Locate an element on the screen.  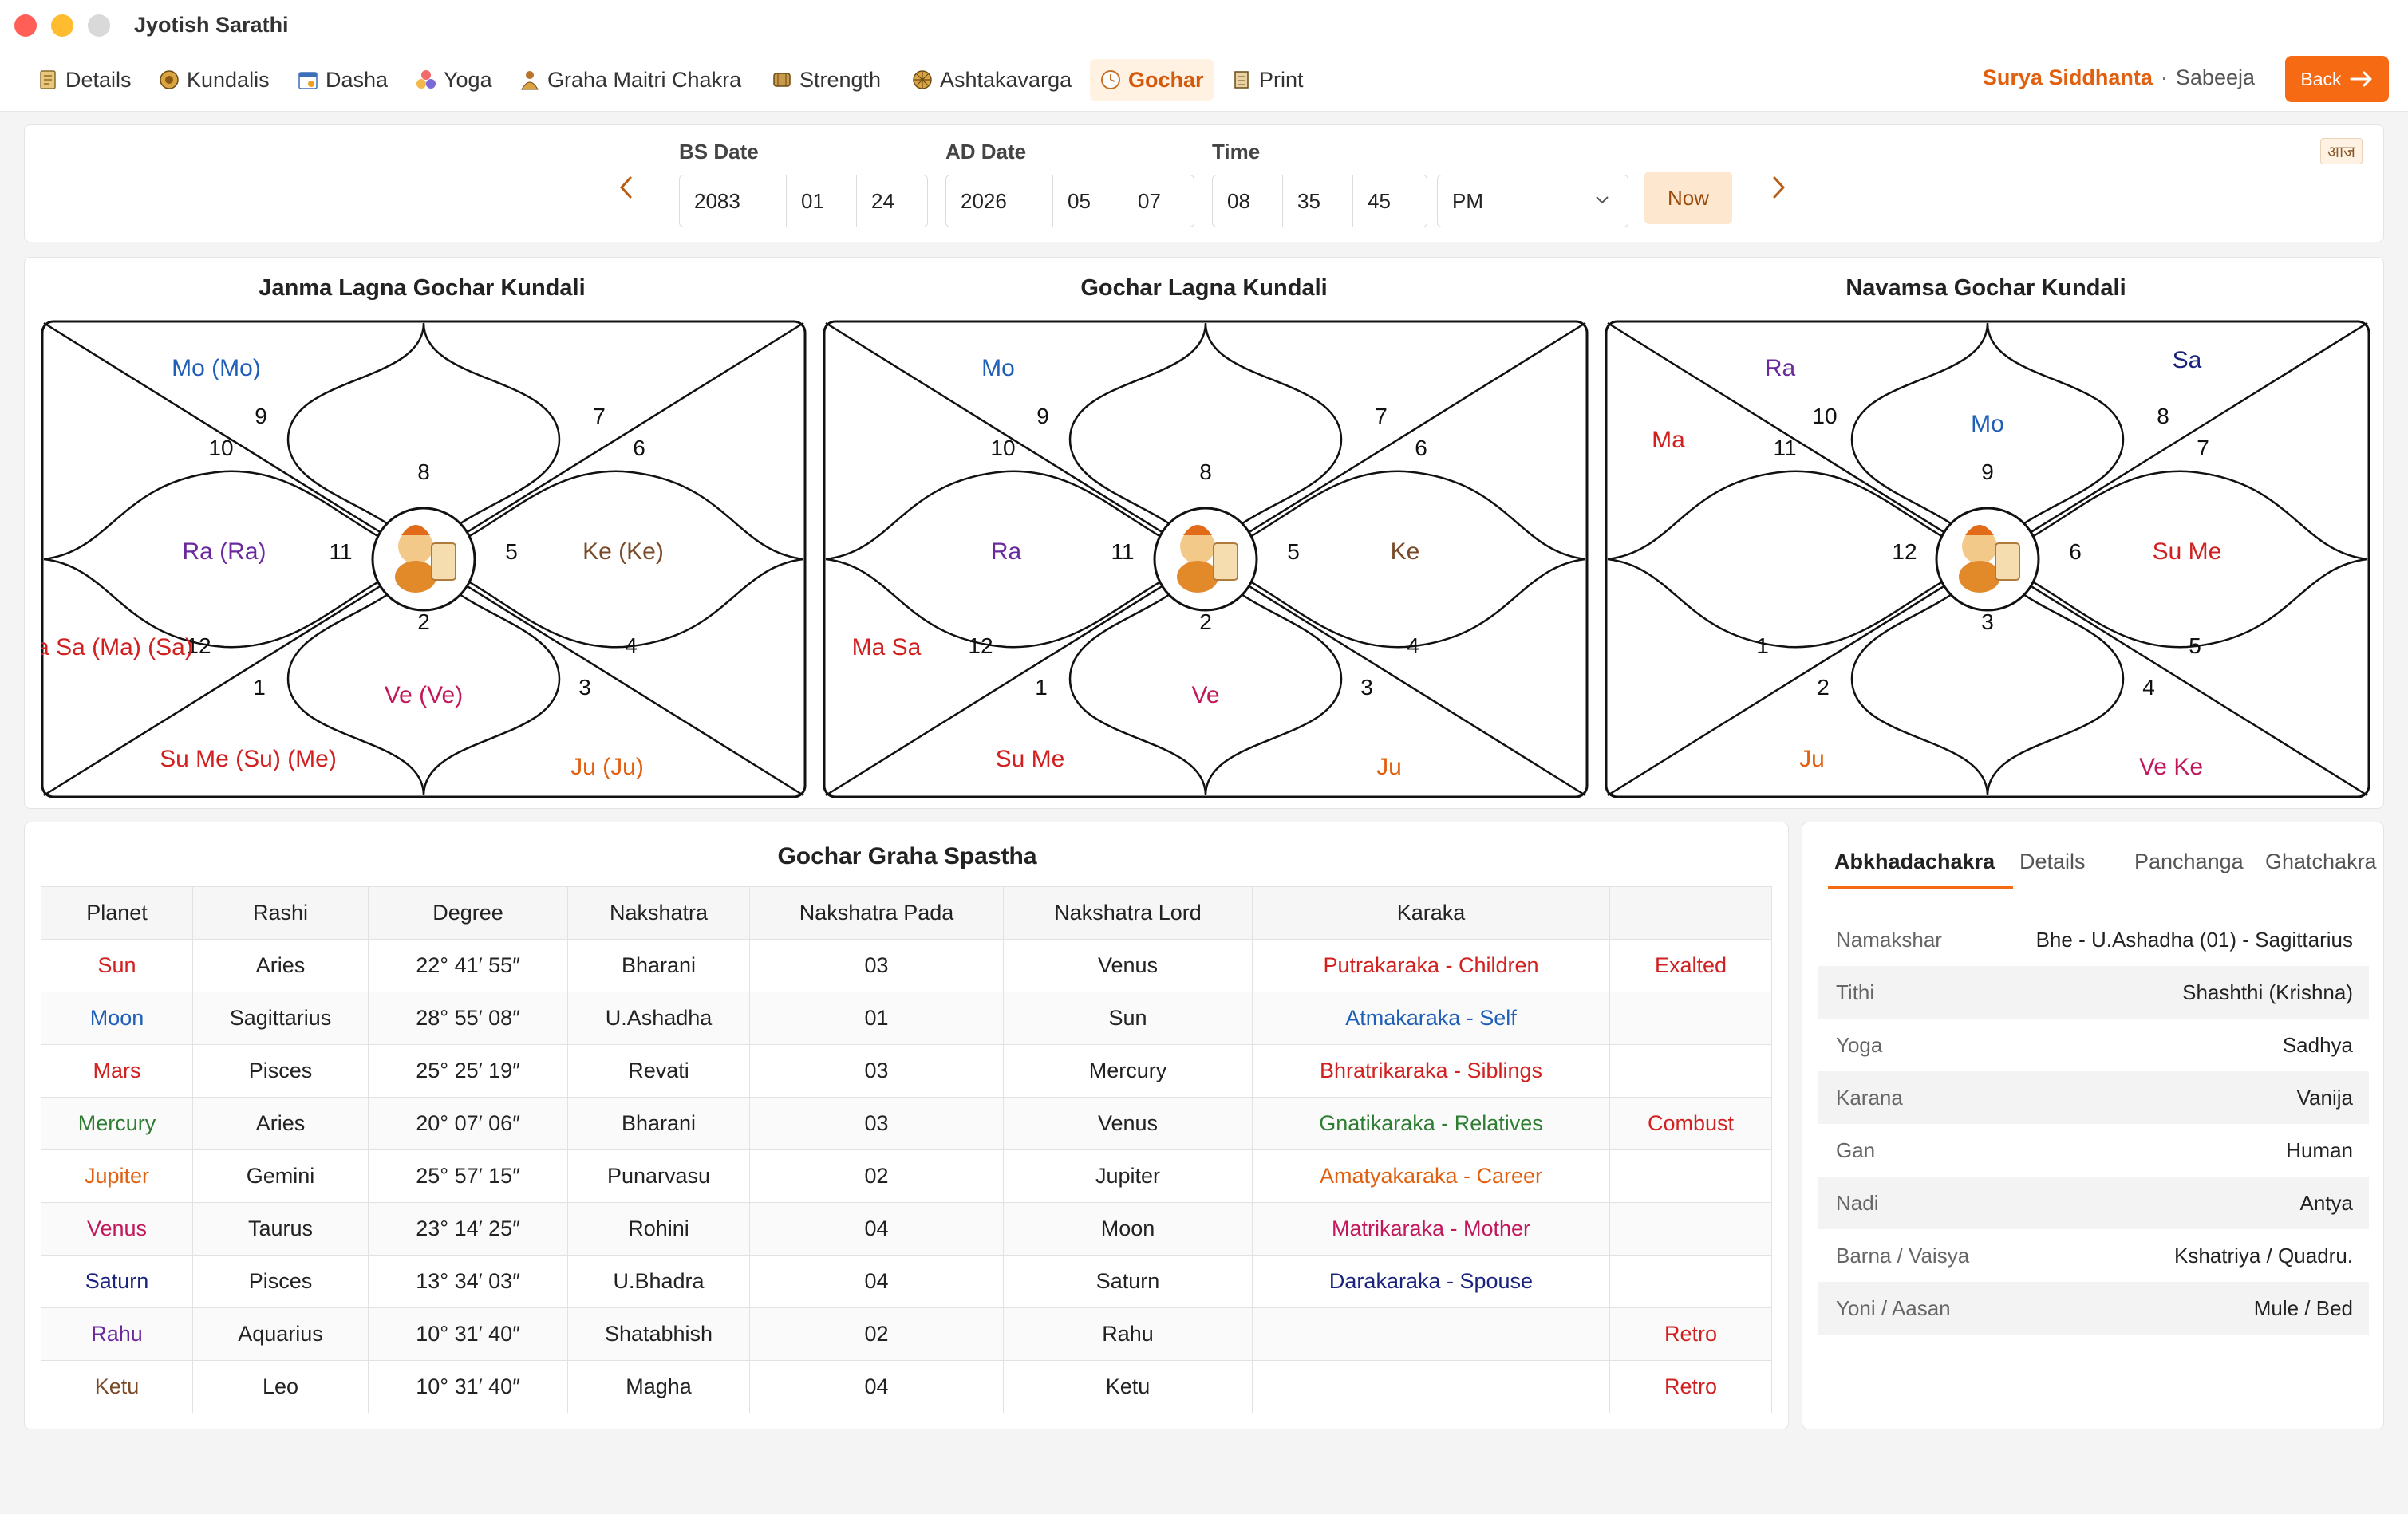
karaka-cell: Gnatikaraka - Relatives is located at coordinates (1431, 1123).